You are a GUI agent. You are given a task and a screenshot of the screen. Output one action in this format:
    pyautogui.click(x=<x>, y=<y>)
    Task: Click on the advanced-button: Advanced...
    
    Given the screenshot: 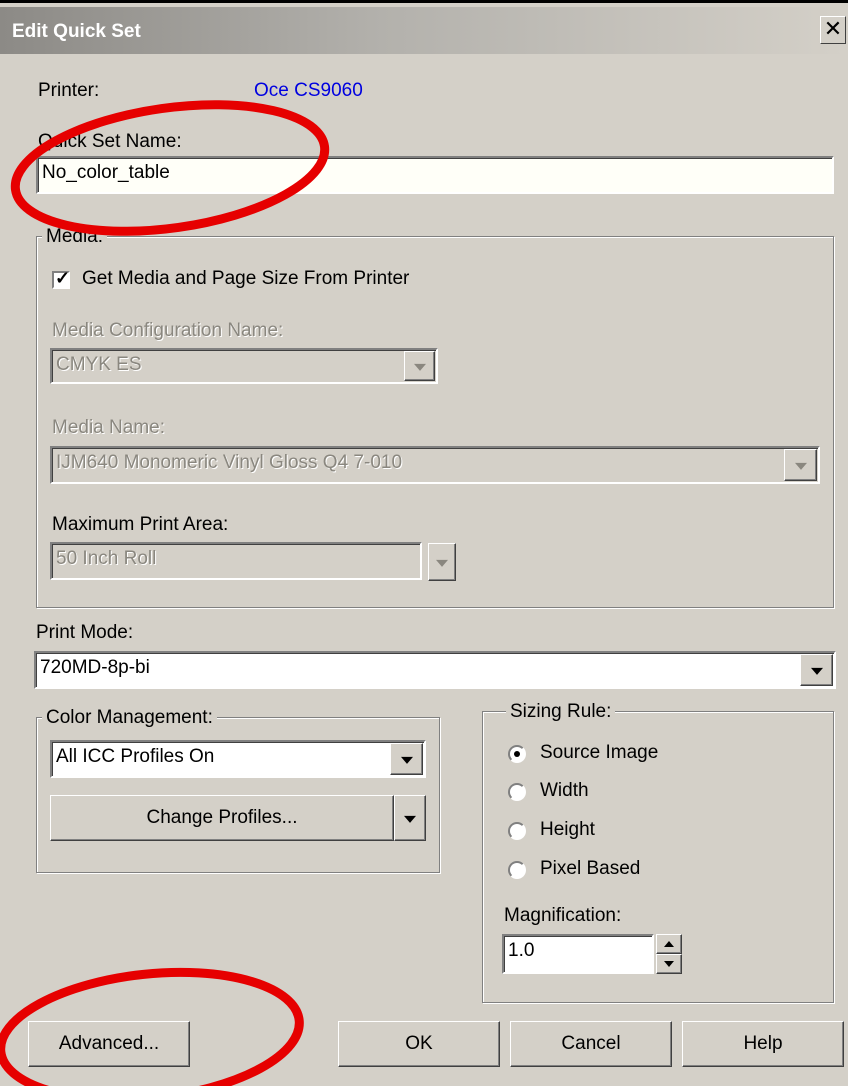 What is the action you would take?
    pyautogui.click(x=109, y=1044)
    